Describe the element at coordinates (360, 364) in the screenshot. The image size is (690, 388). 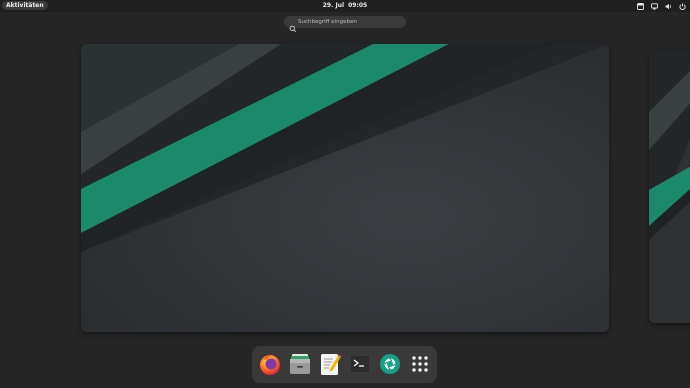
I see `terminal-icon` at that location.